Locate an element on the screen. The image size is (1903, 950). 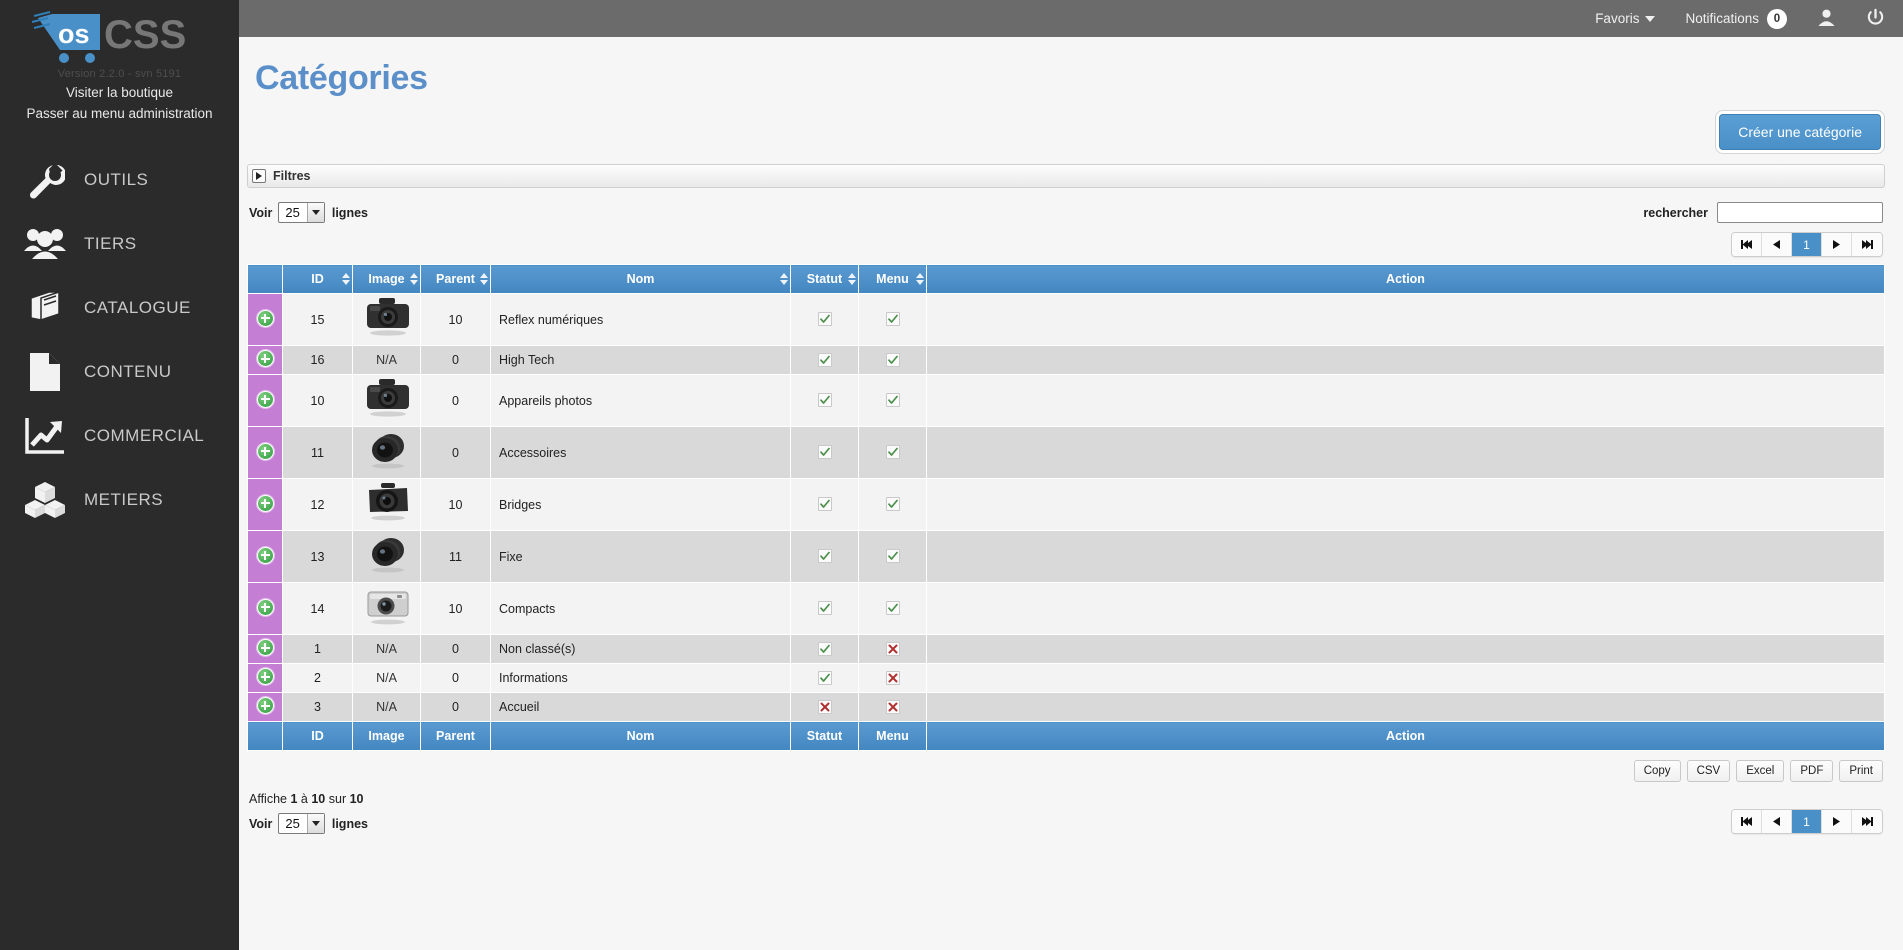
table-row: 1 N/A 0 Non classé(s) is located at coordinates (1066, 649).